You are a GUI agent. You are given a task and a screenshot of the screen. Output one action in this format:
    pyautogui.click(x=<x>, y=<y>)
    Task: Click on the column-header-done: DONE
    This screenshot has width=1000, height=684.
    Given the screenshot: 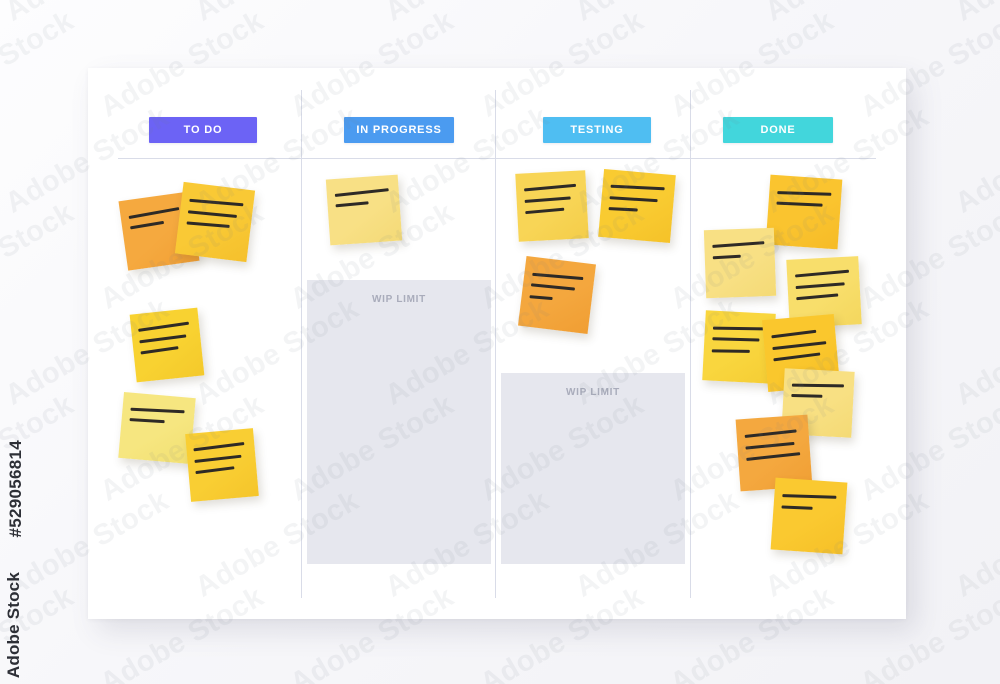 What is the action you would take?
    pyautogui.click(x=778, y=130)
    